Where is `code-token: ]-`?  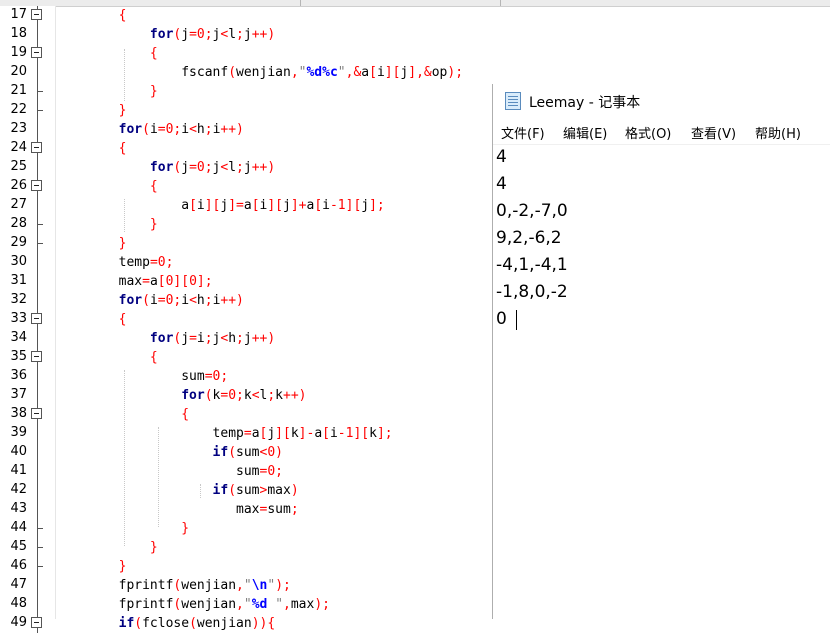
code-token: ]- is located at coordinates (306, 433).